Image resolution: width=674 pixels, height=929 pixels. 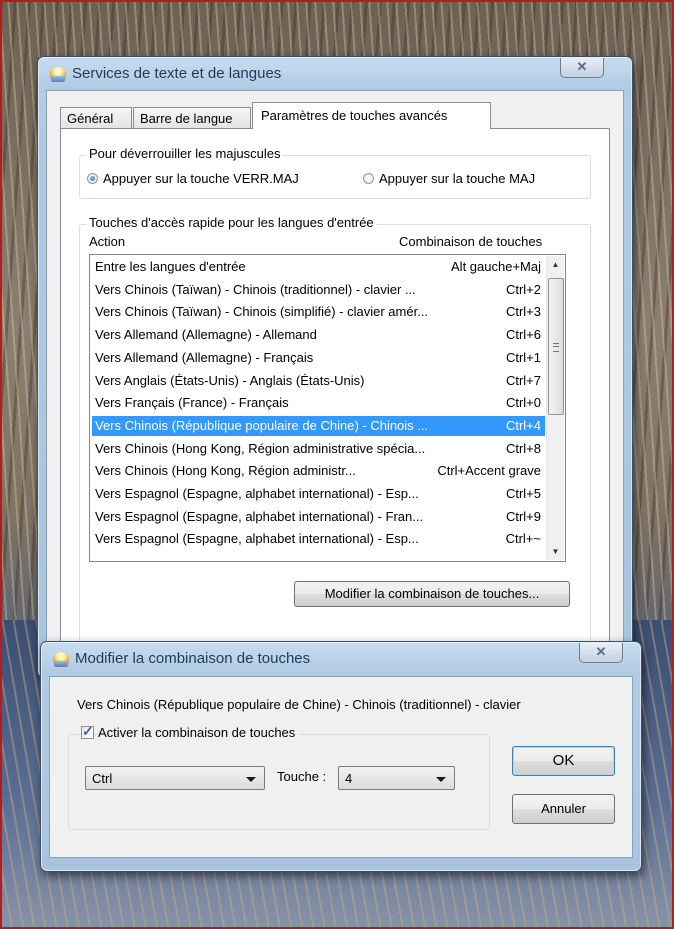 What do you see at coordinates (523, 289) in the screenshot?
I see `hotkey-combination: Ctrl+2` at bounding box center [523, 289].